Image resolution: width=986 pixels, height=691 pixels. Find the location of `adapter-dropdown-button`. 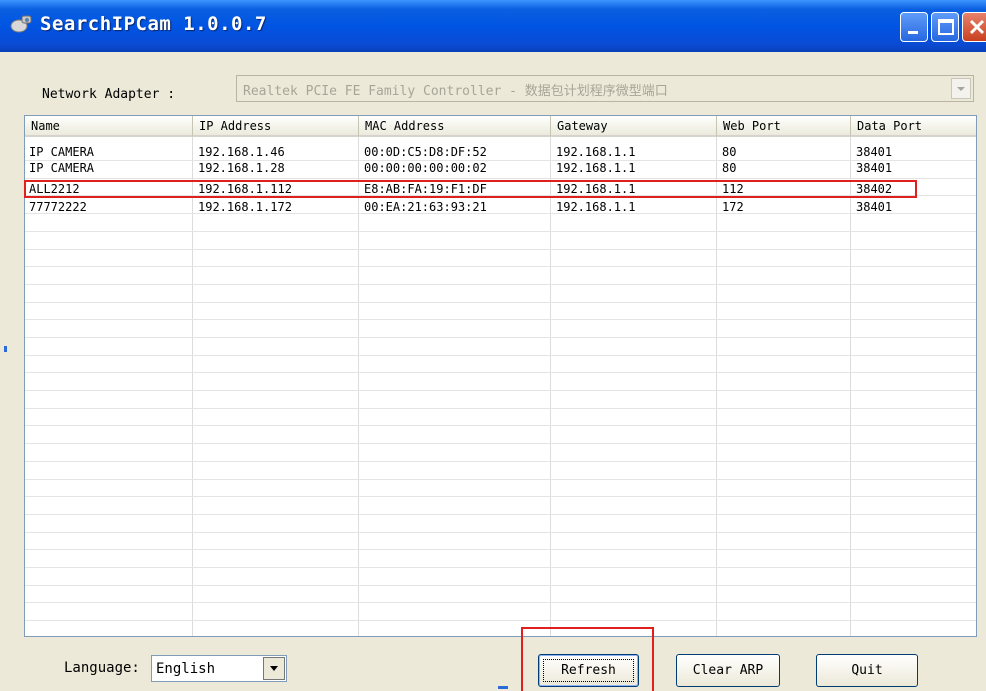

adapter-dropdown-button is located at coordinates (961, 88).